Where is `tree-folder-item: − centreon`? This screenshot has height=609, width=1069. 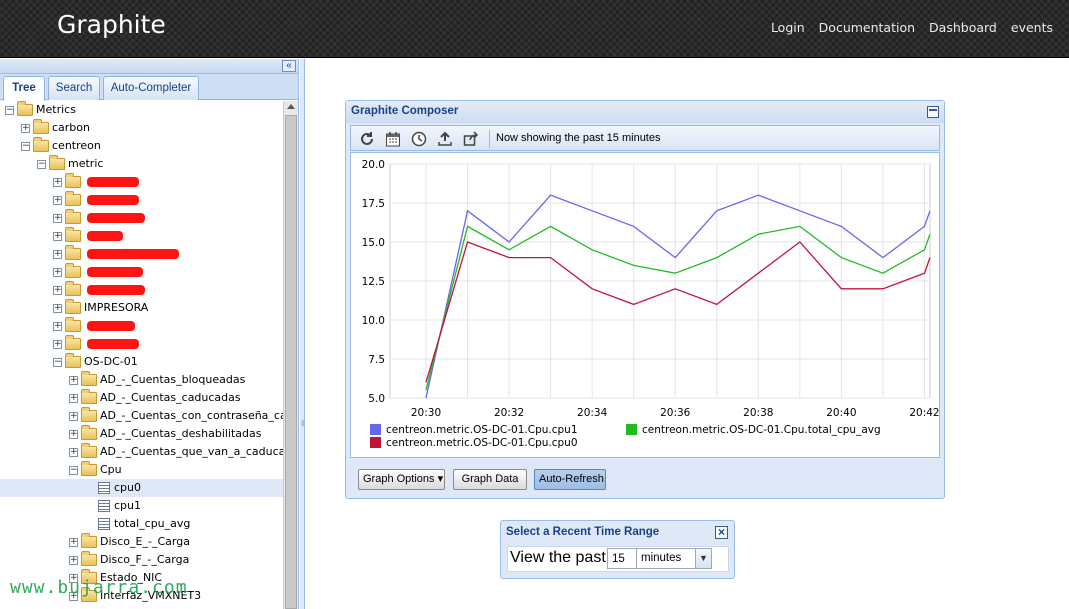
tree-folder-item: − centreon is located at coordinates (141, 146).